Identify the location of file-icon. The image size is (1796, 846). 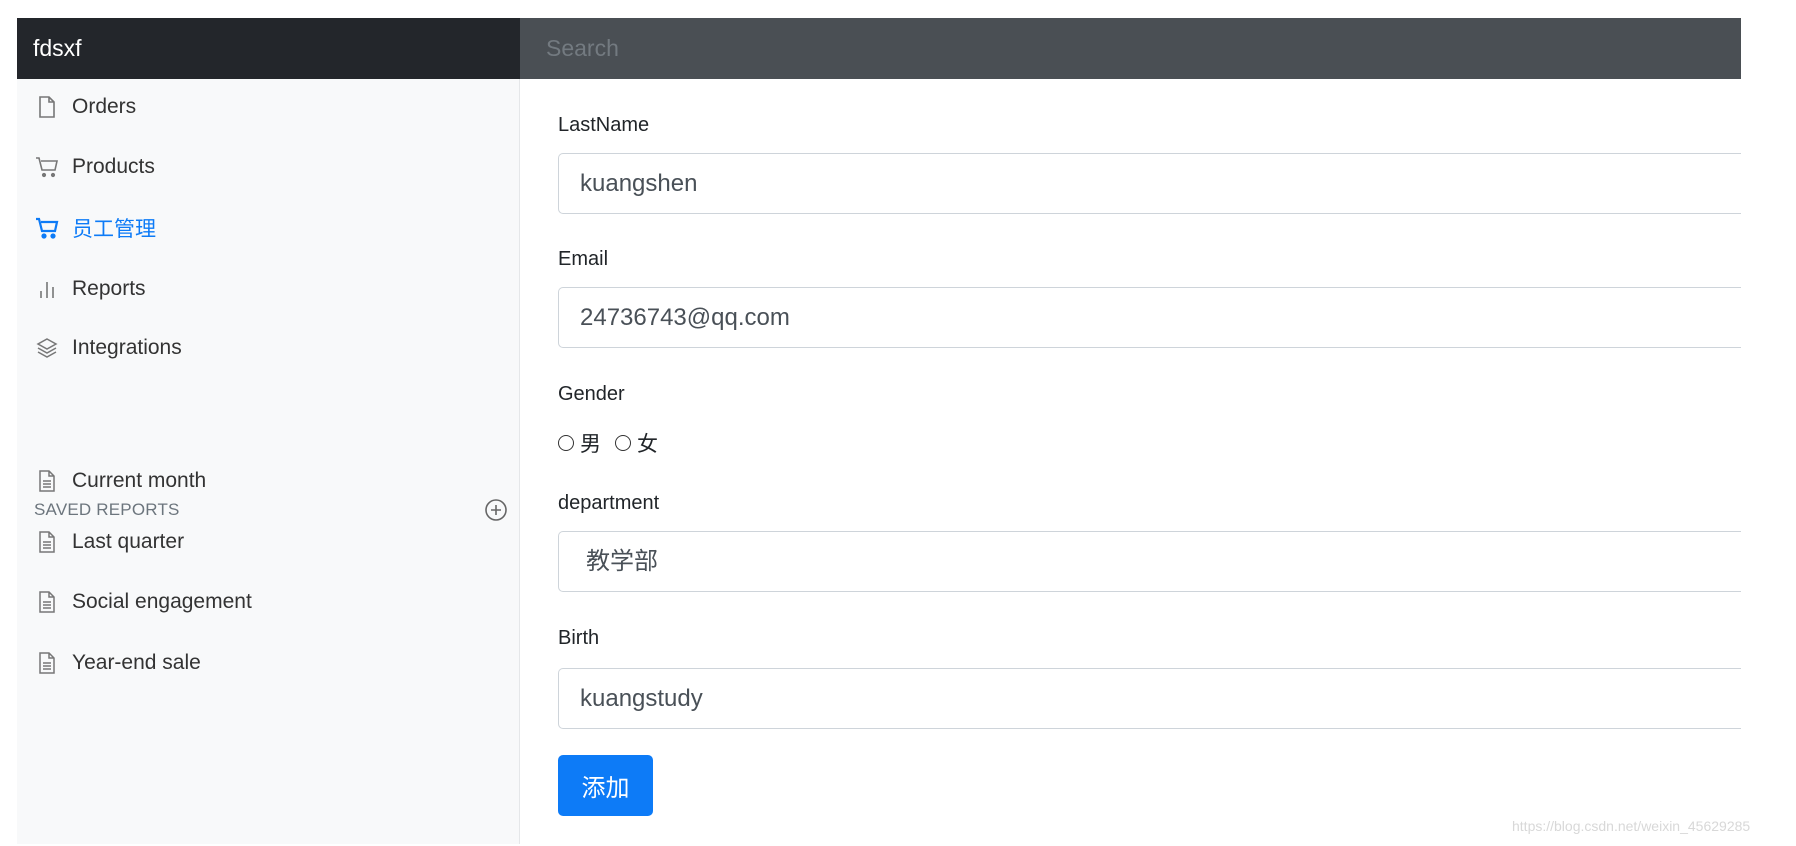
(47, 107).